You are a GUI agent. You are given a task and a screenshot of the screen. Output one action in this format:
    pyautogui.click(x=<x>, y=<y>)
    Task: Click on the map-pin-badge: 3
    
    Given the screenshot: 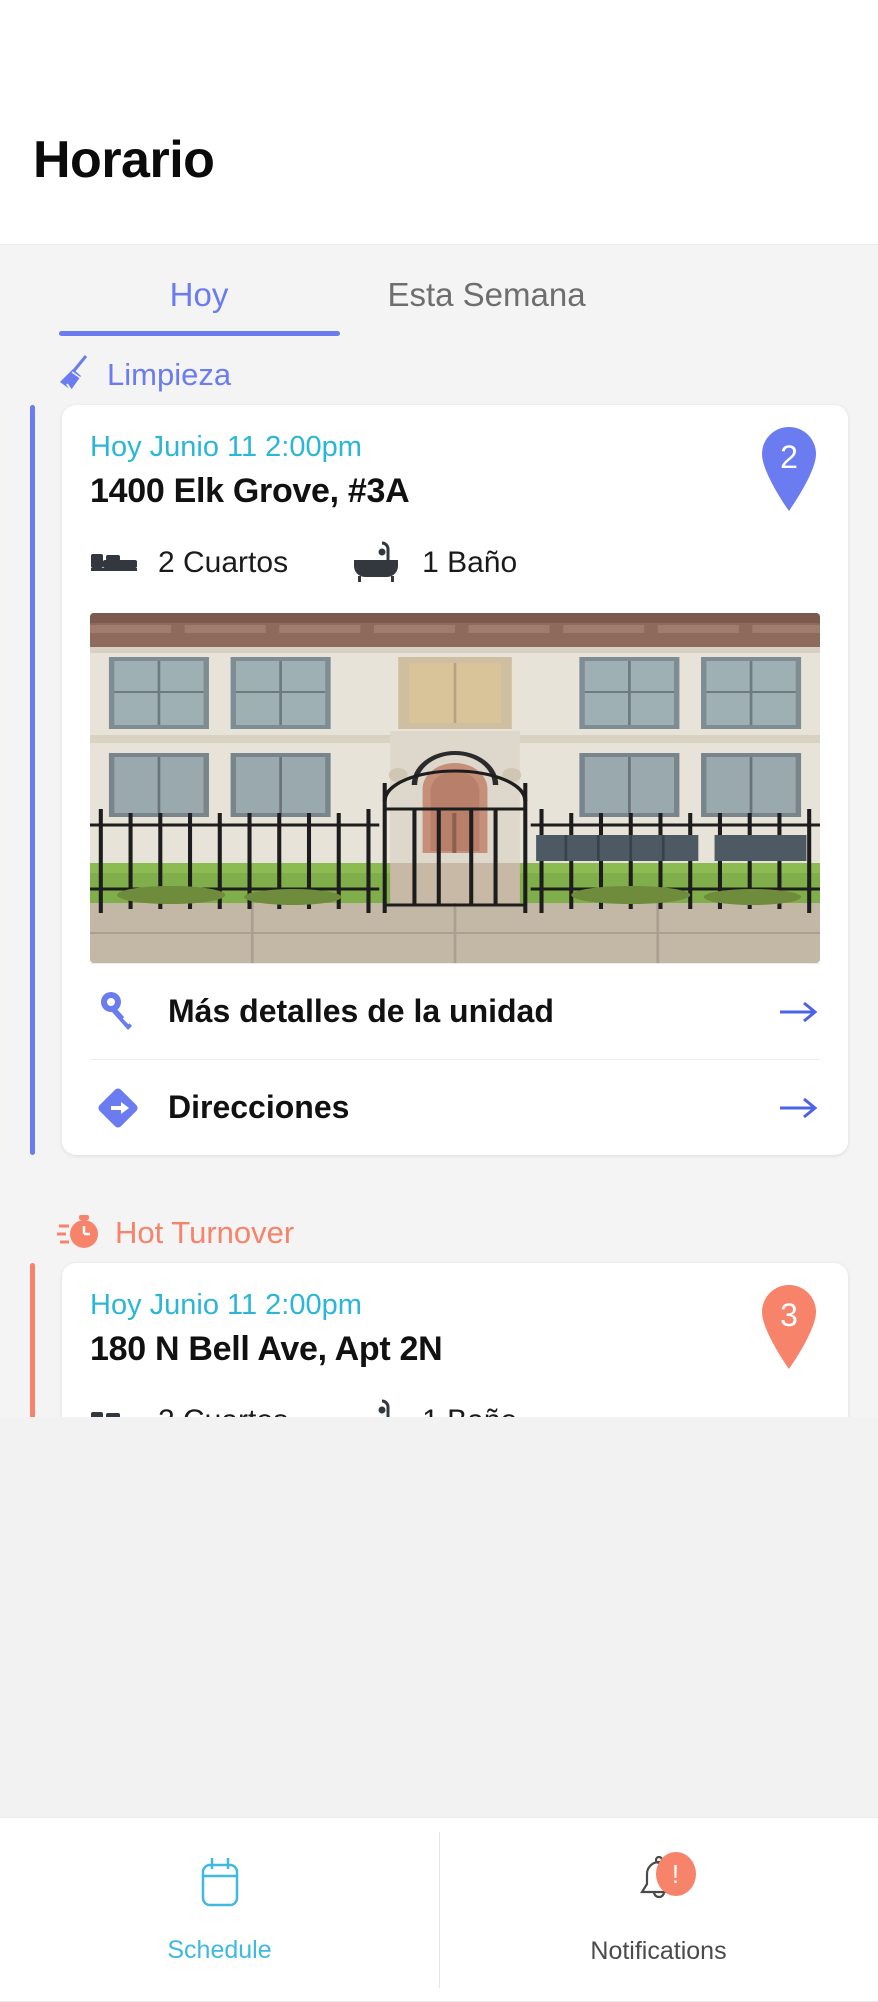 What is the action you would take?
    pyautogui.click(x=789, y=1326)
    